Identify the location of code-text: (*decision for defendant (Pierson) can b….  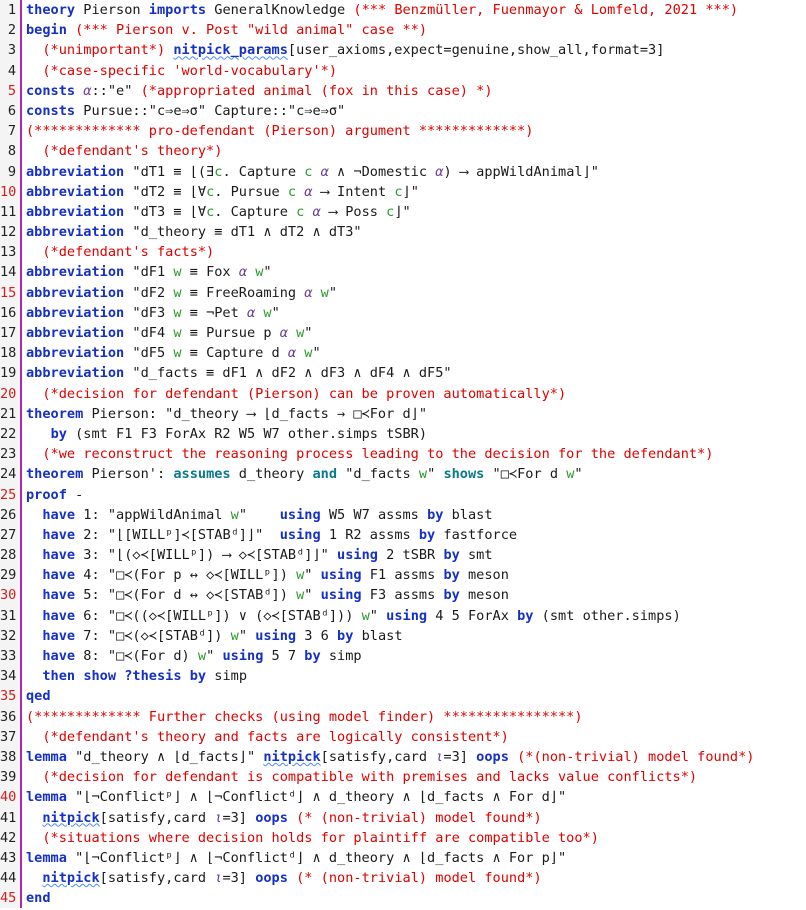
(414, 394).